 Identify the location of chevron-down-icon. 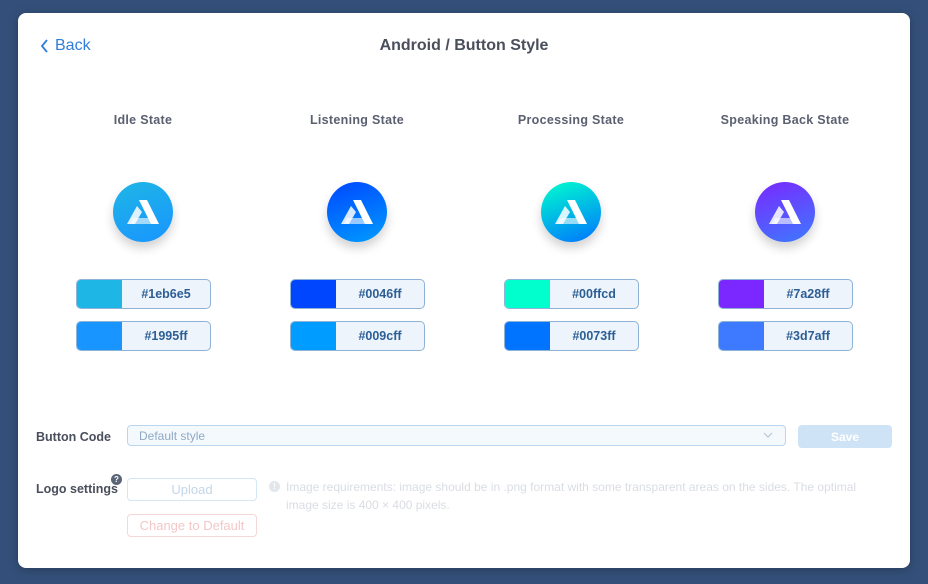
(768, 435).